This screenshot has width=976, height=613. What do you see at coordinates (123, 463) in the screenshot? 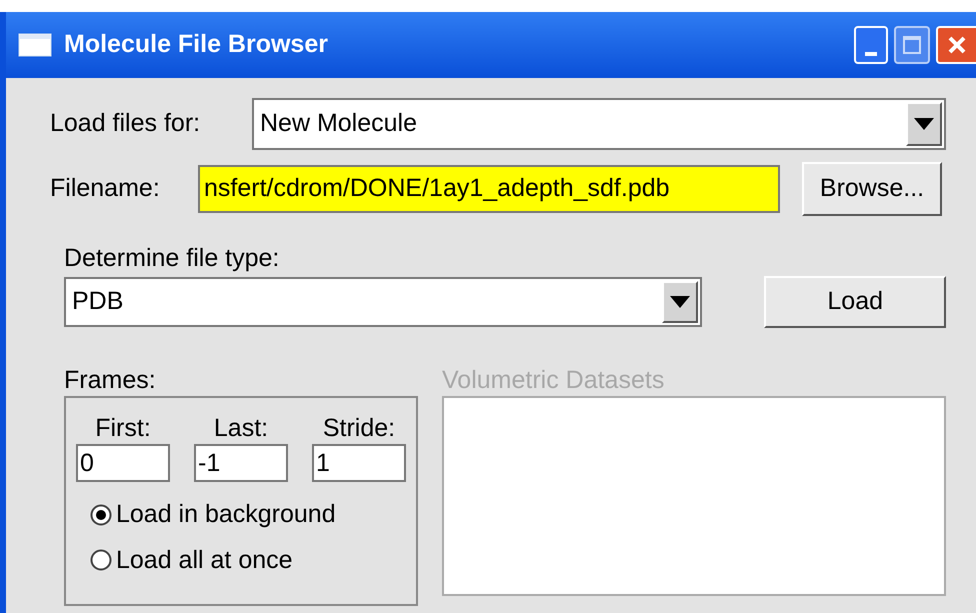
I see `number-field: 0` at bounding box center [123, 463].